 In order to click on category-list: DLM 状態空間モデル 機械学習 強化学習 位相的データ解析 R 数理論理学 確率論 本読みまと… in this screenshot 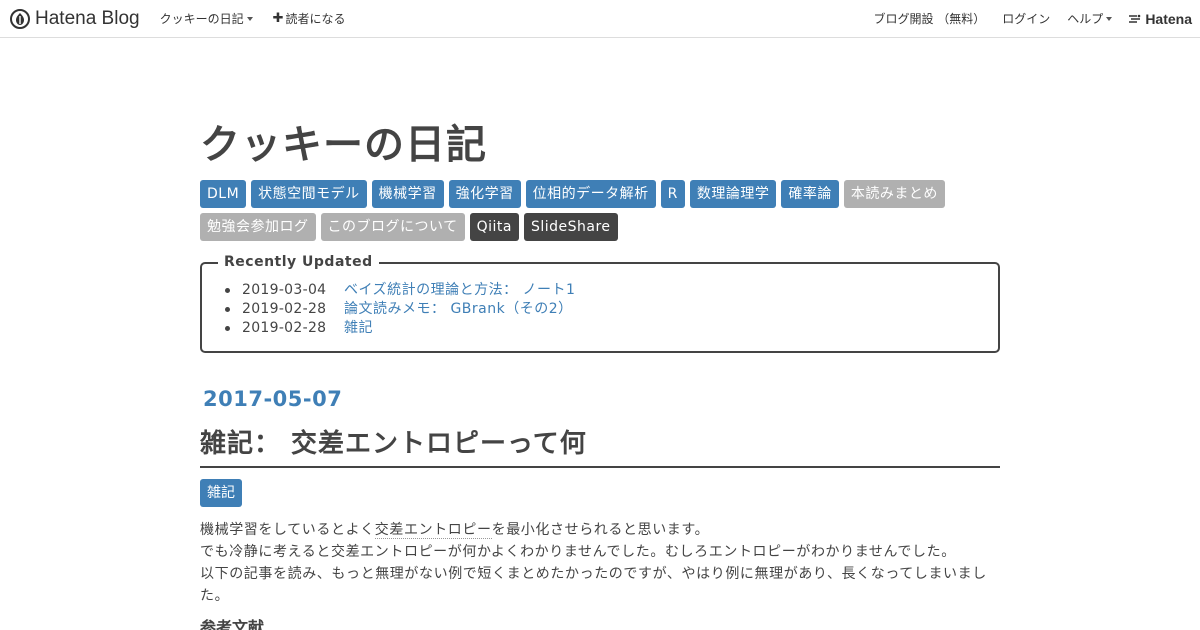, I will do `click(600, 210)`.